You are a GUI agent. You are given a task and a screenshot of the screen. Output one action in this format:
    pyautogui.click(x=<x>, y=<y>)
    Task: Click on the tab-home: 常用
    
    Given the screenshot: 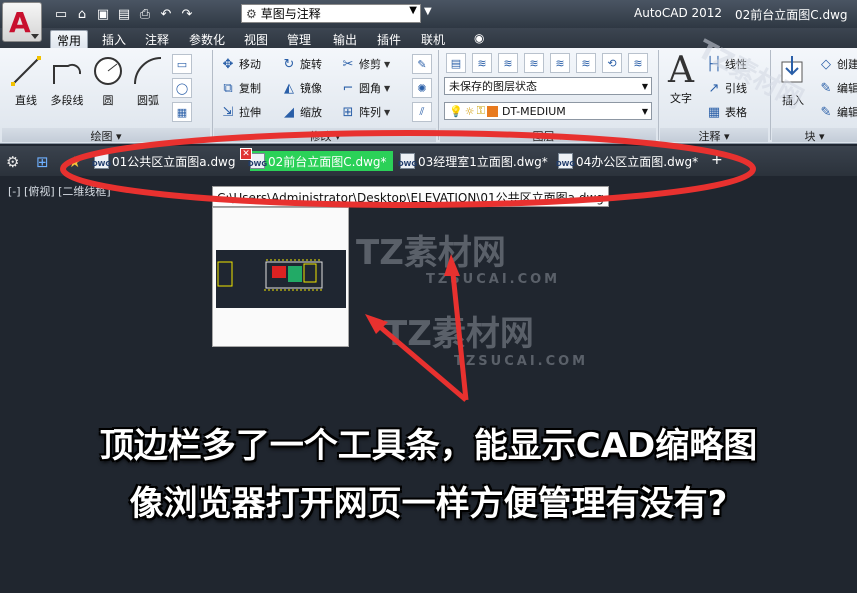 What is the action you would take?
    pyautogui.click(x=69, y=39)
    